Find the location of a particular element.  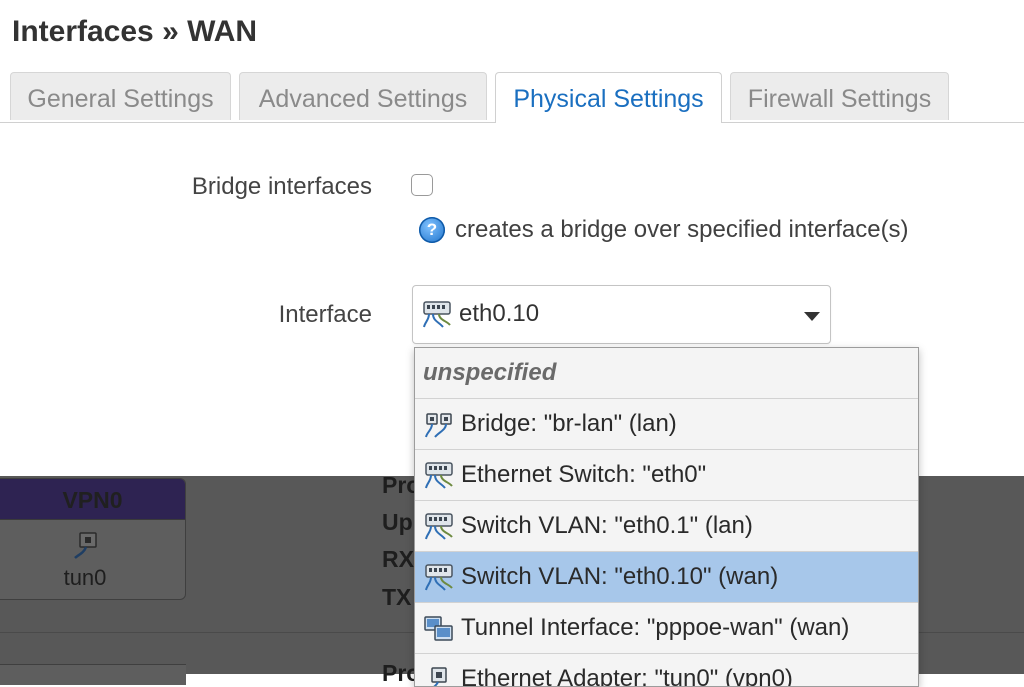

uptime-label: Up is located at coordinates (397, 522).